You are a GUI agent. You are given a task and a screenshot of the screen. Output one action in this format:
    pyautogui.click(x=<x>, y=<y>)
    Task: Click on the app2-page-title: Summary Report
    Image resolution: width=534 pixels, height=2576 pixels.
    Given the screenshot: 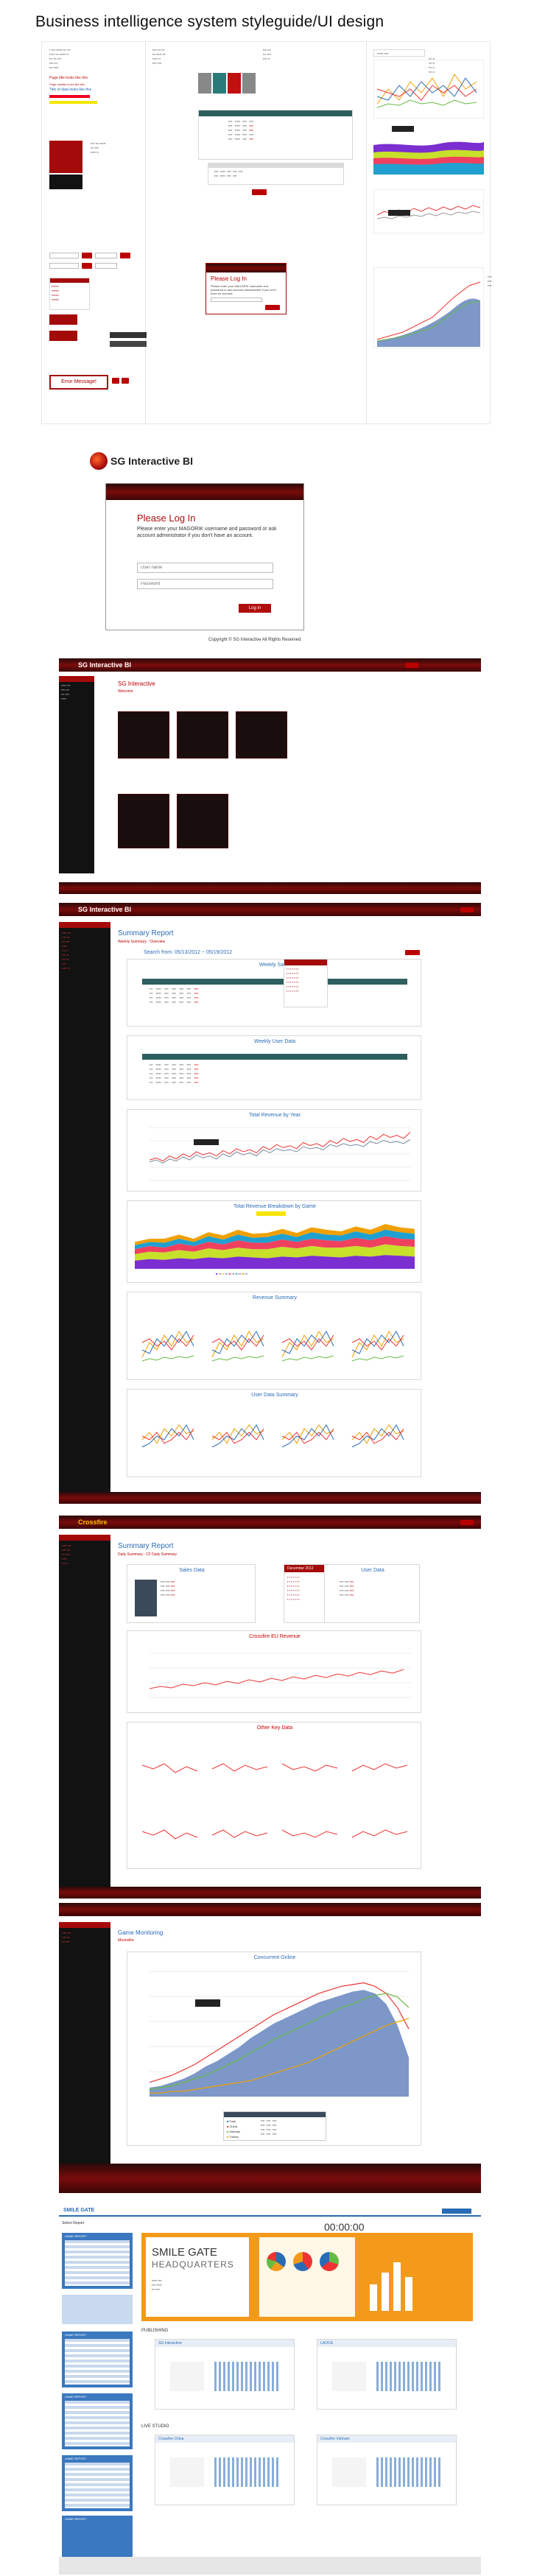 What is the action you would take?
    pyautogui.click(x=146, y=933)
    